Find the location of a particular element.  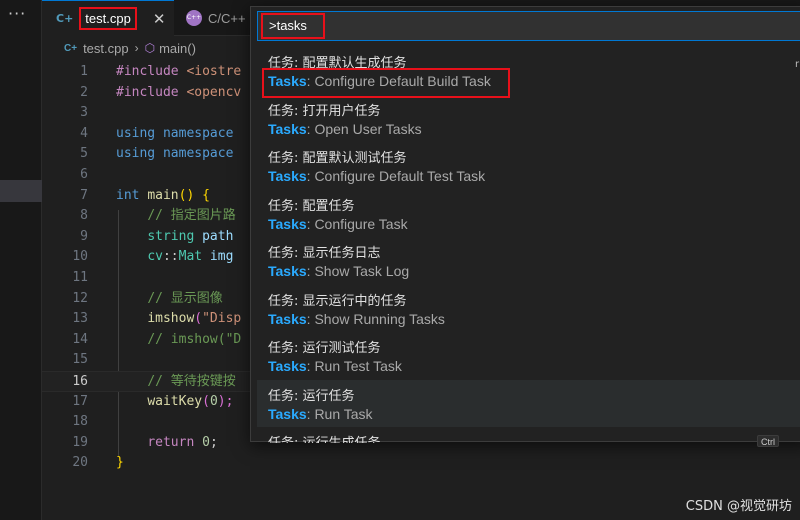

command-item-show-task-log: 任务: 显示任务日志 Tasks: Show Task Log is located at coordinates (528, 261).